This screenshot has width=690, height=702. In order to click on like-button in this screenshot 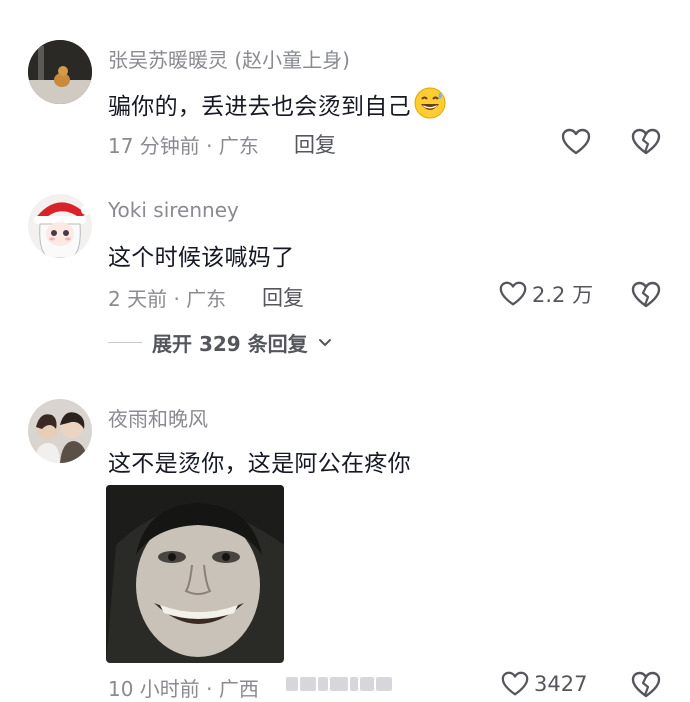, I will do `click(576, 142)`.